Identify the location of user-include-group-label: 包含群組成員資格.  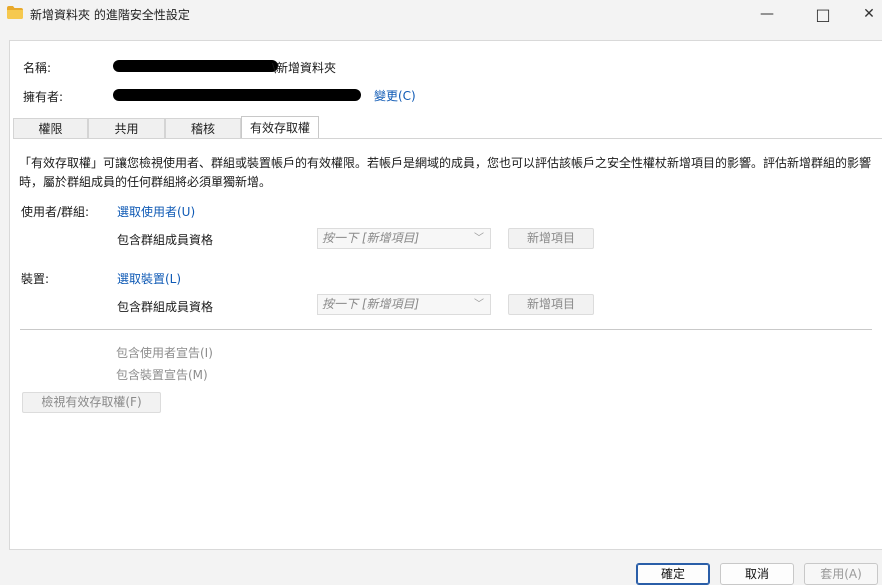
(165, 240).